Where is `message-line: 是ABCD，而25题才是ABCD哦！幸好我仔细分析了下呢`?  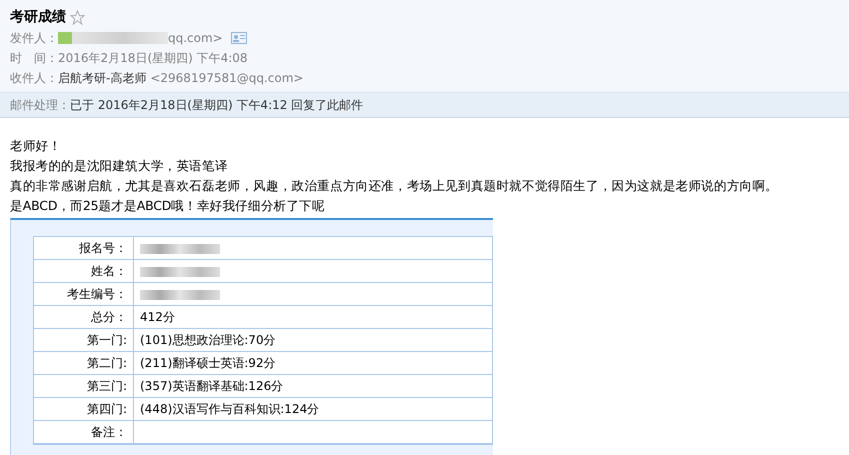 message-line: 是ABCD，而25题才是ABCD哦！幸好我仔细分析了下呢 is located at coordinates (168, 206).